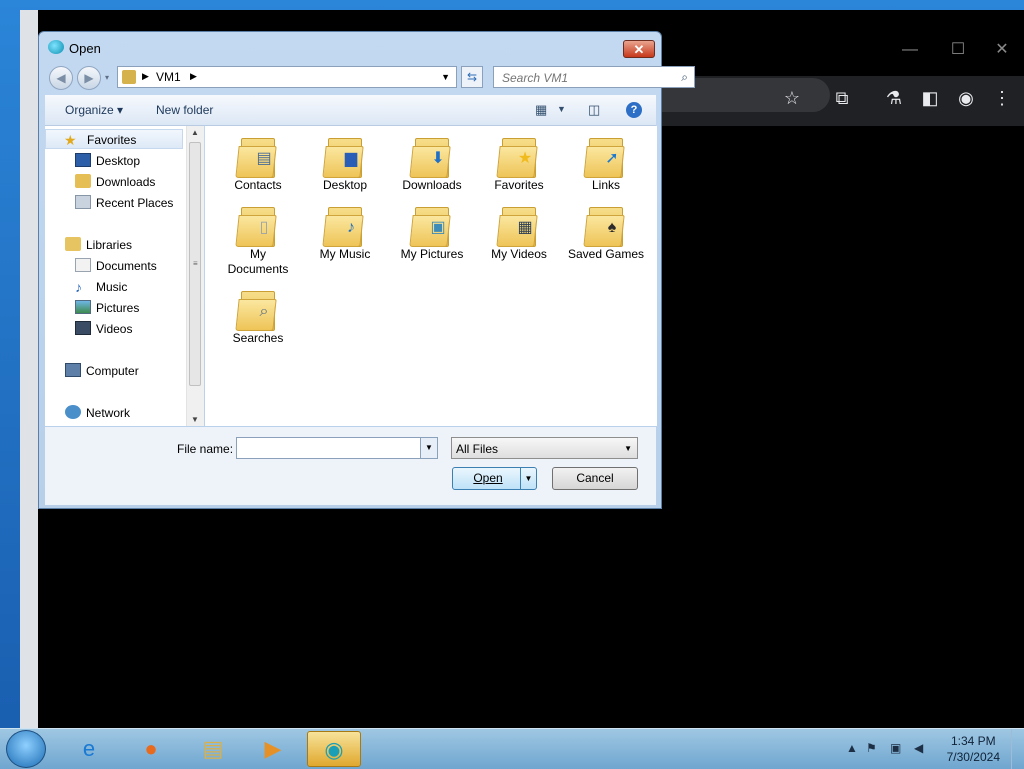 This screenshot has width=1024, height=769. What do you see at coordinates (541, 110) in the screenshot?
I see `change-view-icon: ▦` at bounding box center [541, 110].